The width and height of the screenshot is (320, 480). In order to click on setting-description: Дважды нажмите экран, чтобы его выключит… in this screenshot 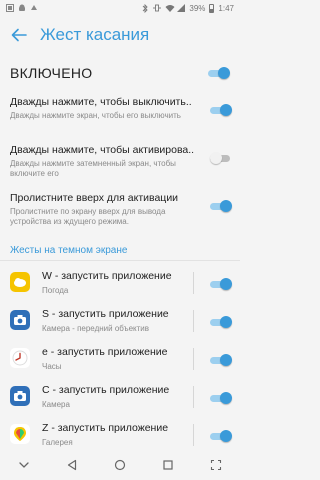, I will do `click(95, 115)`.